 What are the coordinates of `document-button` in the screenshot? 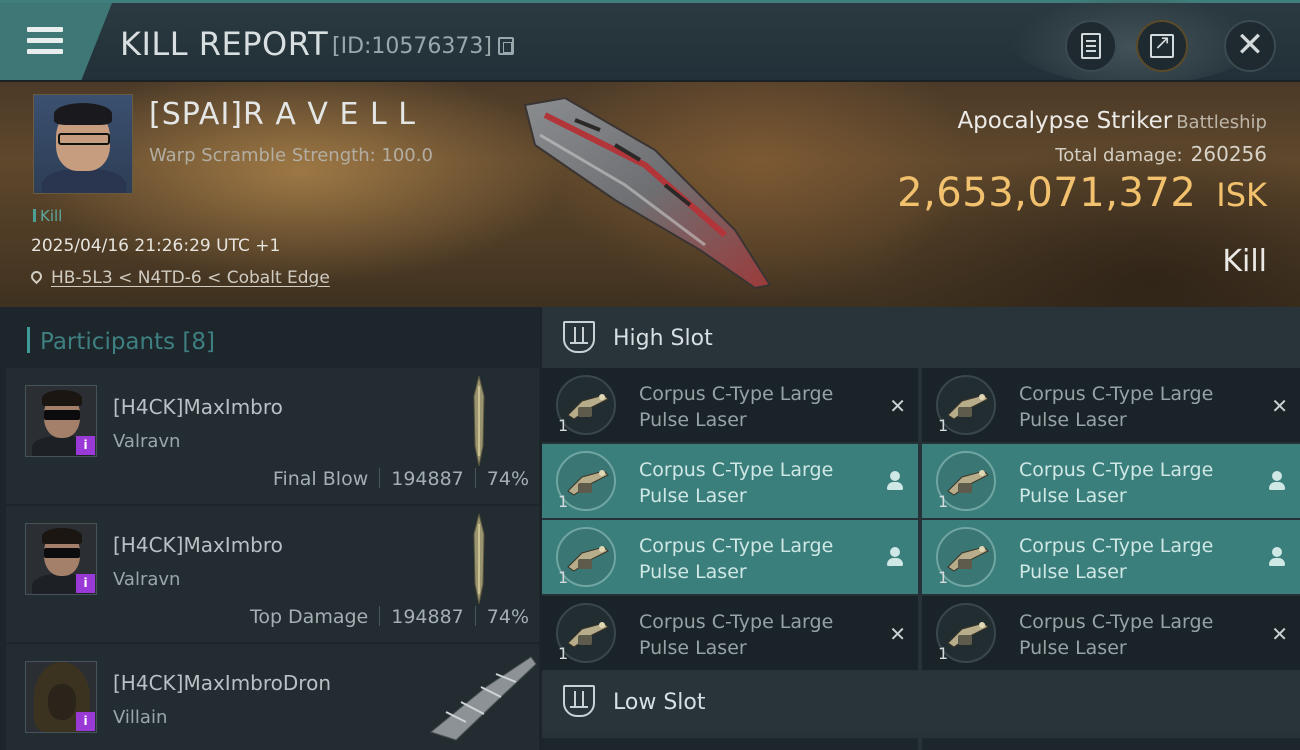 It's located at (1091, 46).